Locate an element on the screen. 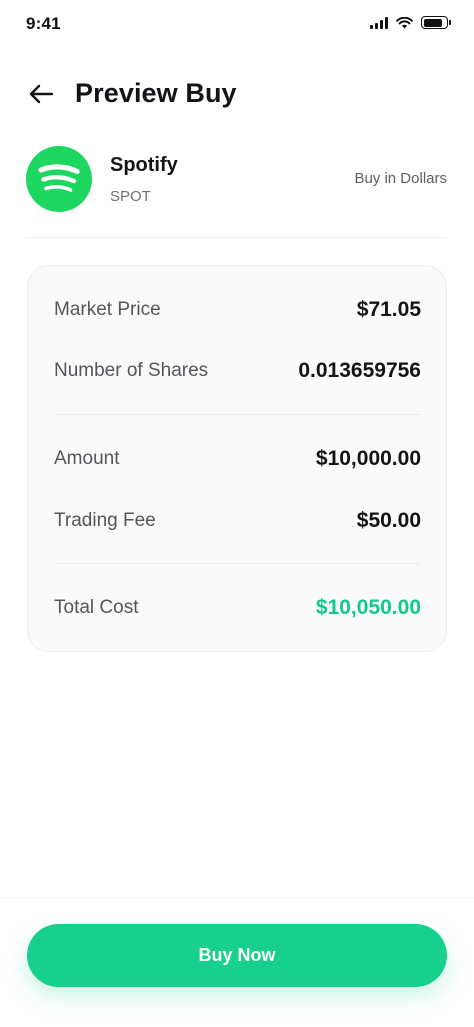  total-cost-value: $10,050.00 is located at coordinates (368, 607).